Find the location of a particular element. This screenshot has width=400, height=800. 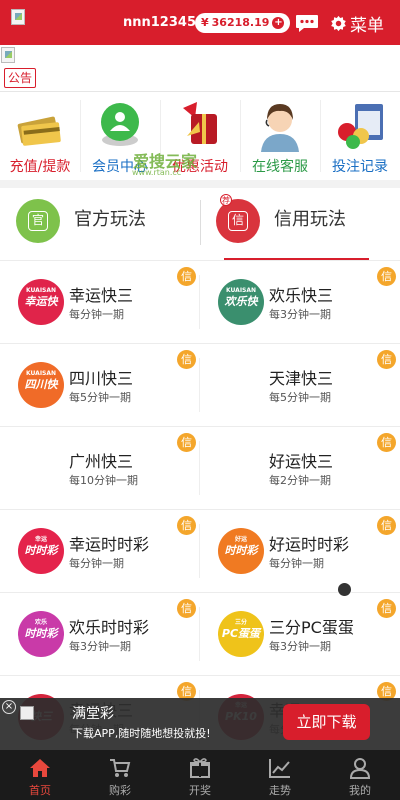

game-row: 幸运 时时彩 幸运时时彩 每分钟一期 信好运 时时彩 好运时时彩 每分钟一期 信 is located at coordinates (200, 550).